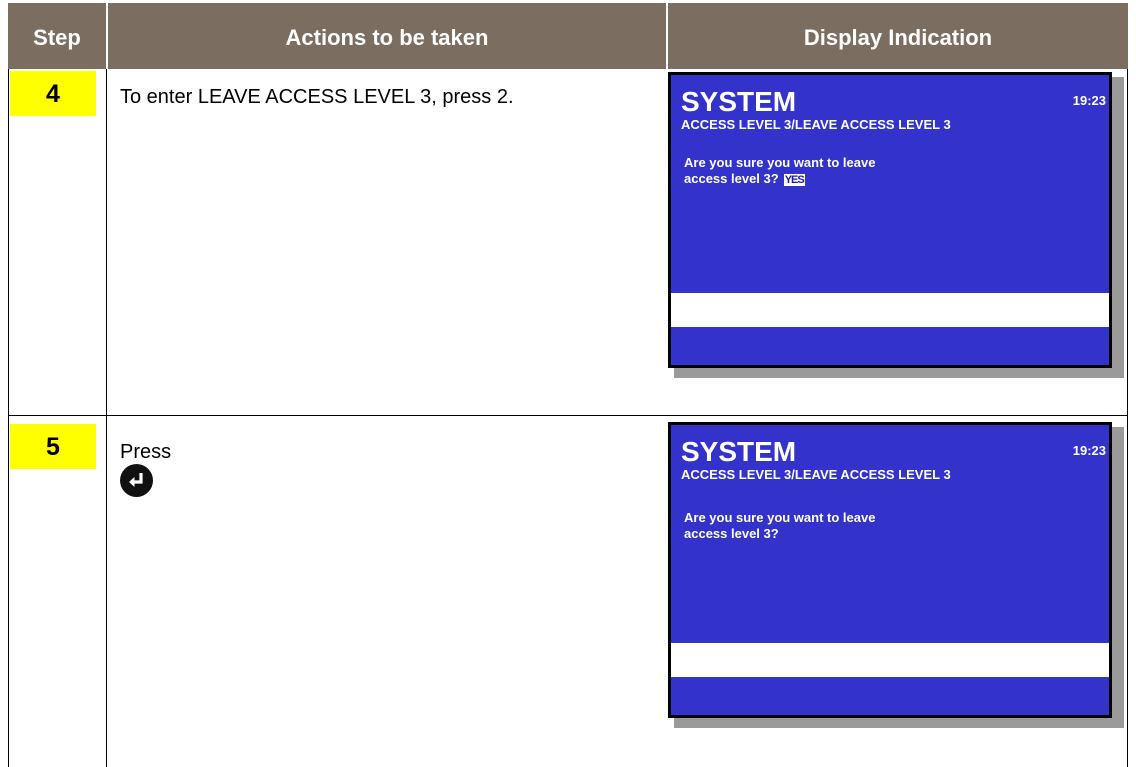 This screenshot has height=767, width=1136. I want to click on header-display: Display Indication, so click(898, 37).